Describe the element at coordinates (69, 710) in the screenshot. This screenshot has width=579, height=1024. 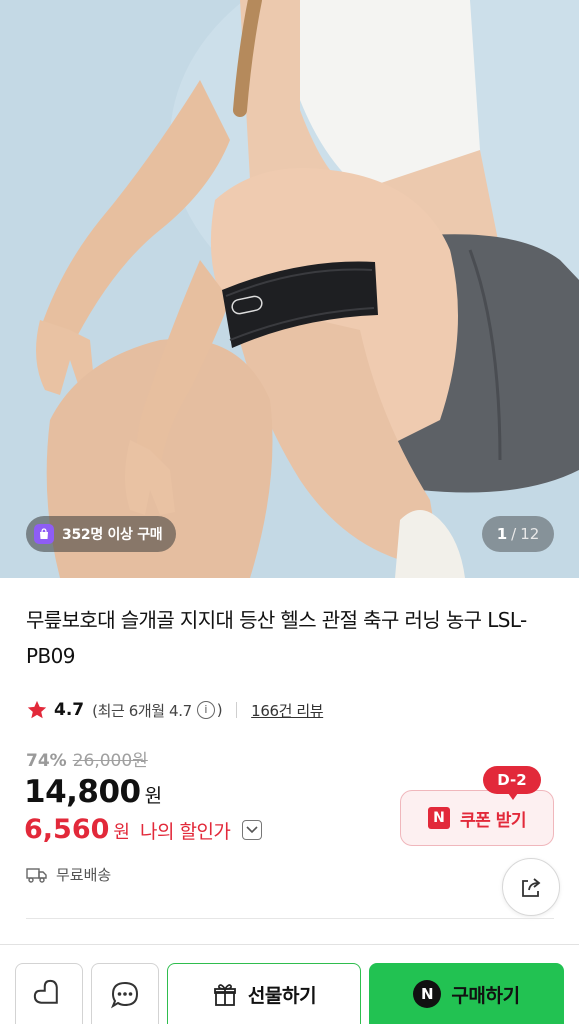
I see `rating-score: 4.7` at that location.